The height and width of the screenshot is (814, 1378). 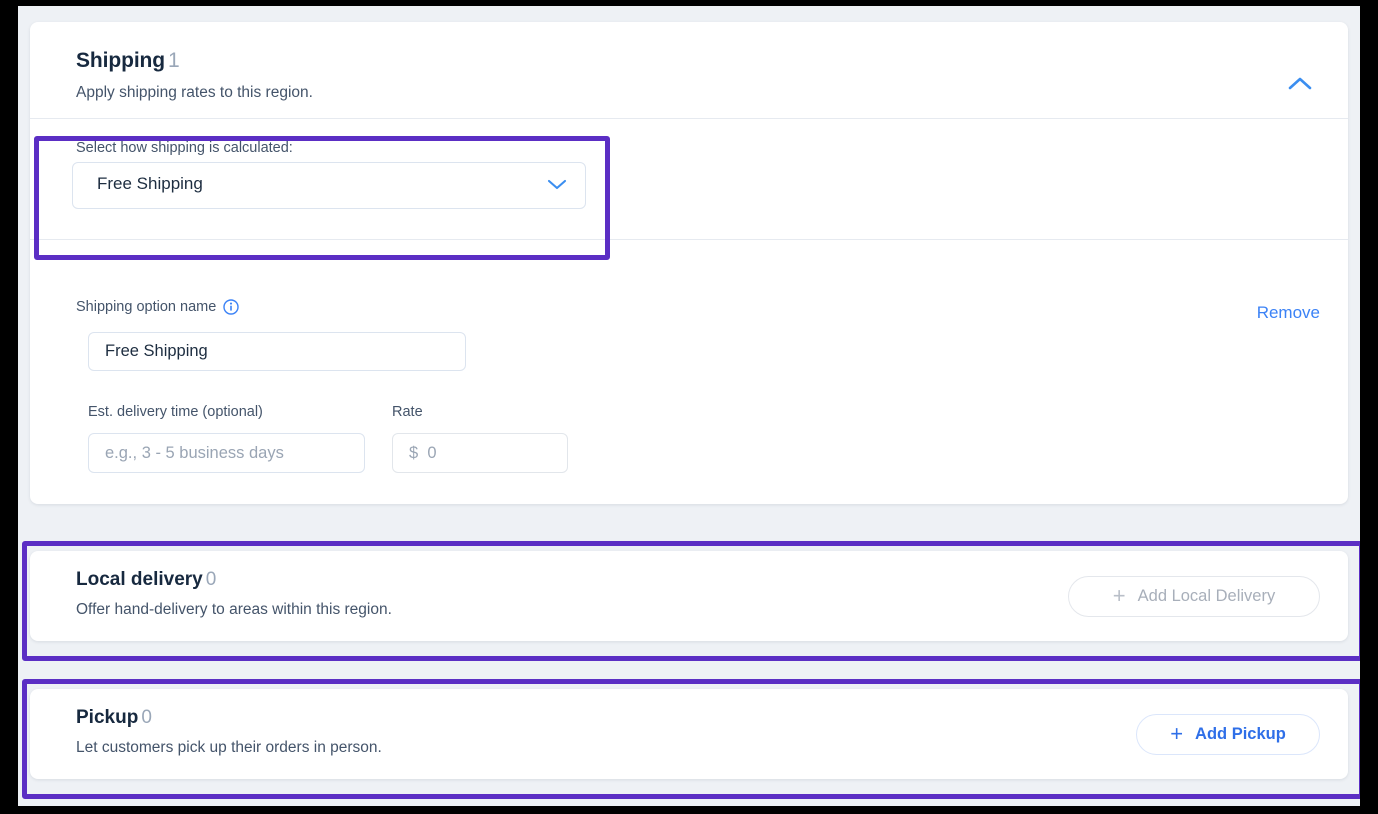 What do you see at coordinates (139, 579) in the screenshot?
I see `local-delivery-title-text: Local delivery` at bounding box center [139, 579].